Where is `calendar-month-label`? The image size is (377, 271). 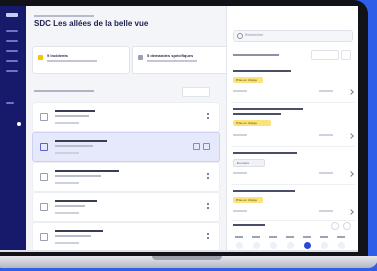
calendar-month-label is located at coordinates (249, 225).